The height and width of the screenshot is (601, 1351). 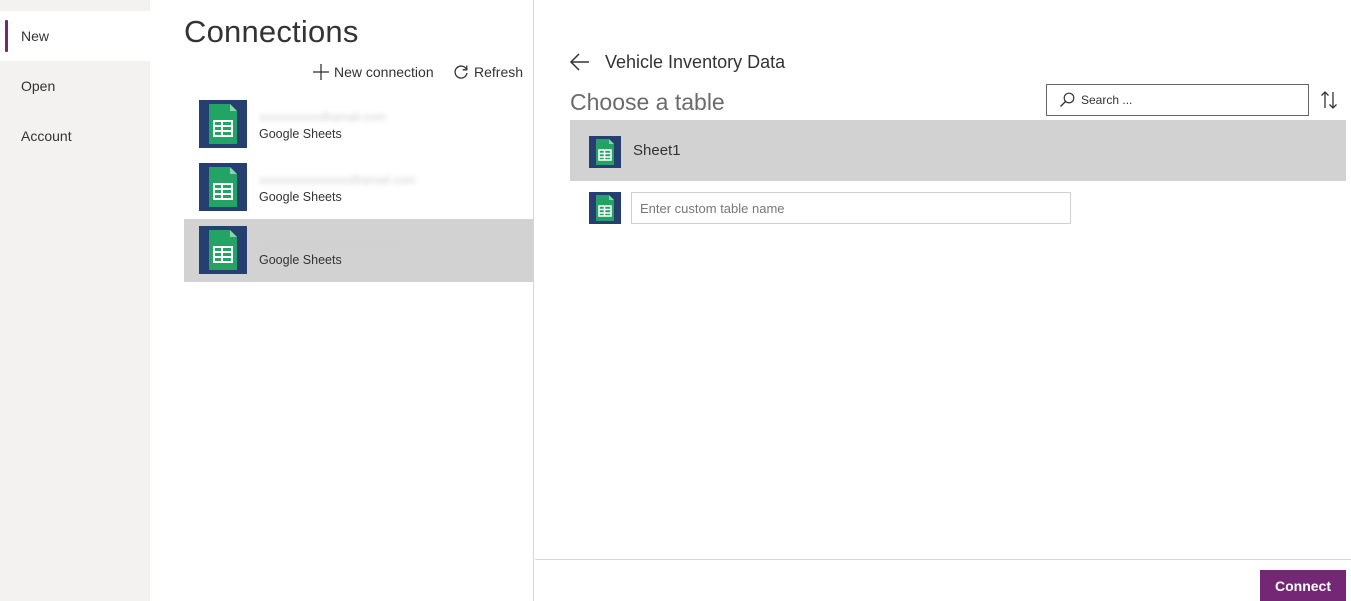 What do you see at coordinates (695, 62) in the screenshot?
I see `dataset-title: Vehicle Inventory Data` at bounding box center [695, 62].